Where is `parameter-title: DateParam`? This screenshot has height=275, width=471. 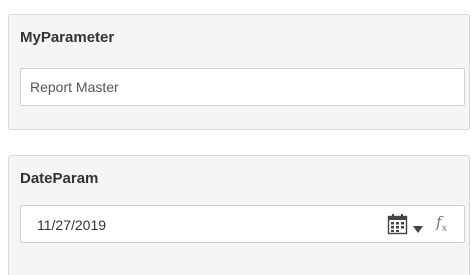
parameter-title: DateParam is located at coordinates (59, 178).